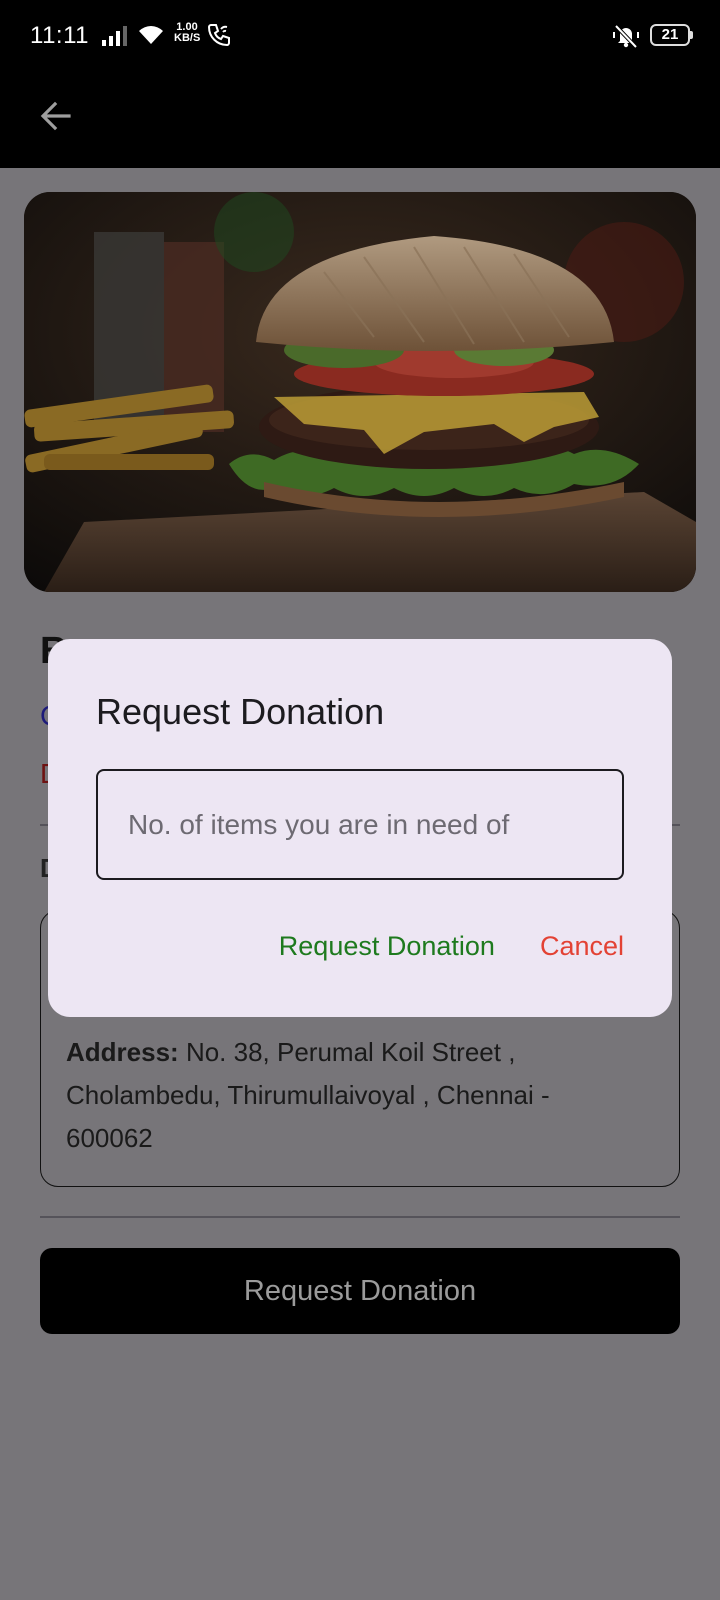  Describe the element at coordinates (218, 35) in the screenshot. I see `wifi-calling-icon` at that location.